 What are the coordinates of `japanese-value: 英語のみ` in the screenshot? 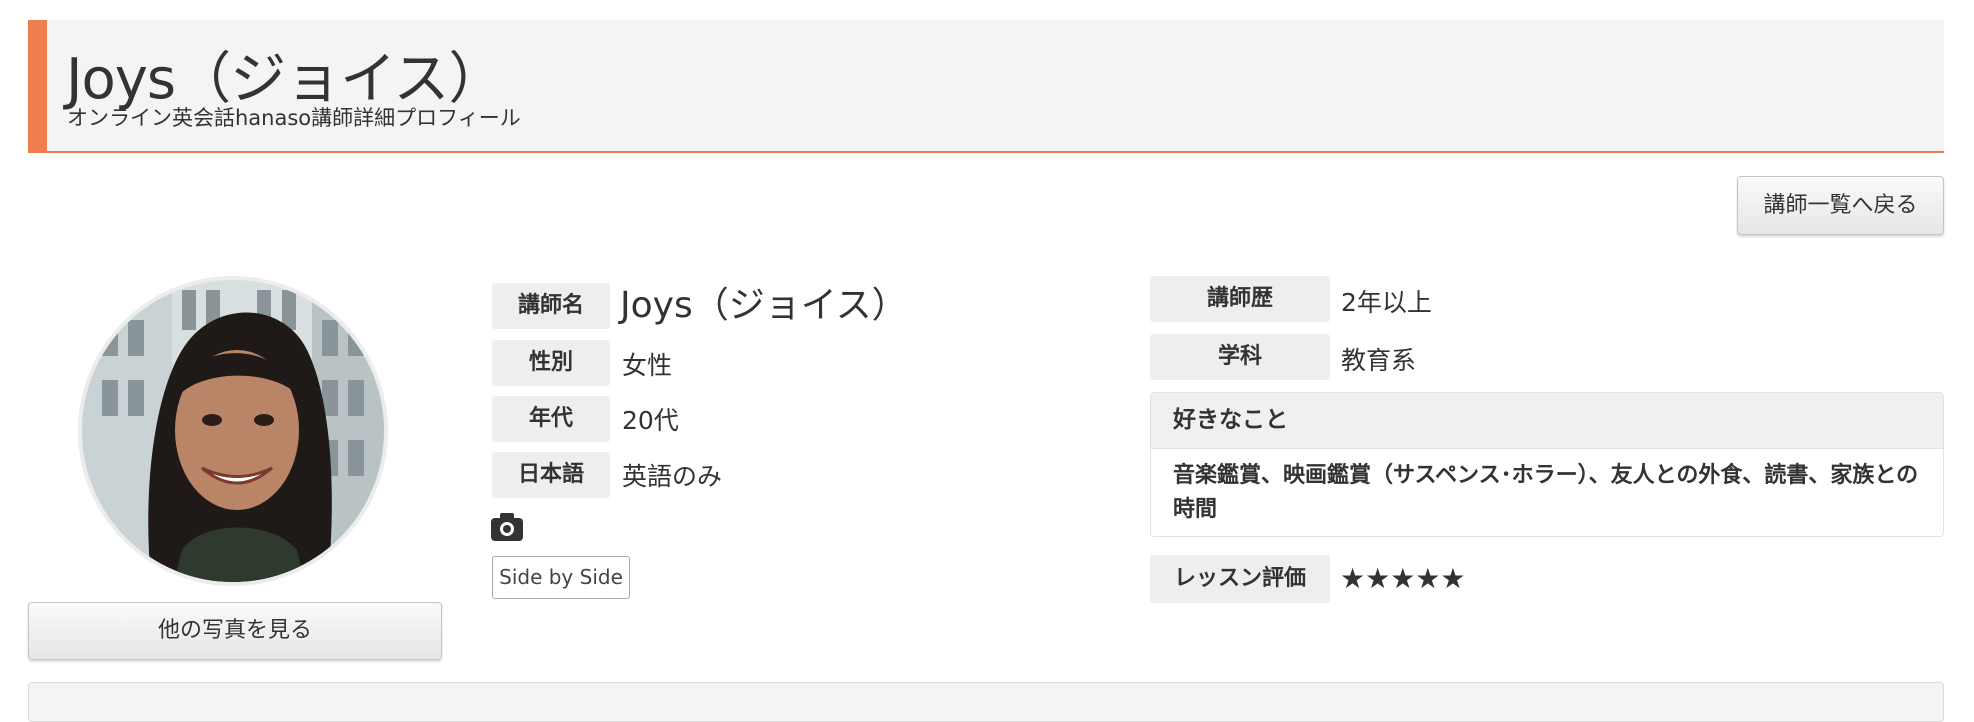 It's located at (672, 476).